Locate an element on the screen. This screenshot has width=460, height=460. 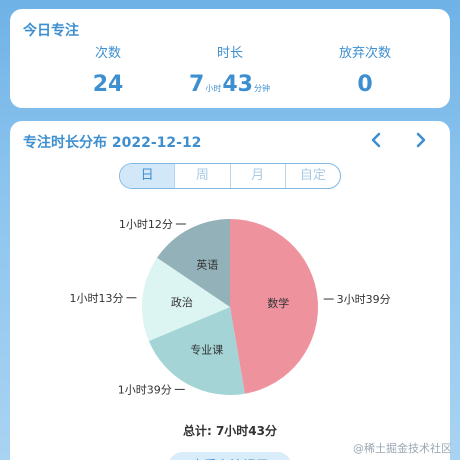
pie-slice-label-2: 政治 is located at coordinates (182, 302).